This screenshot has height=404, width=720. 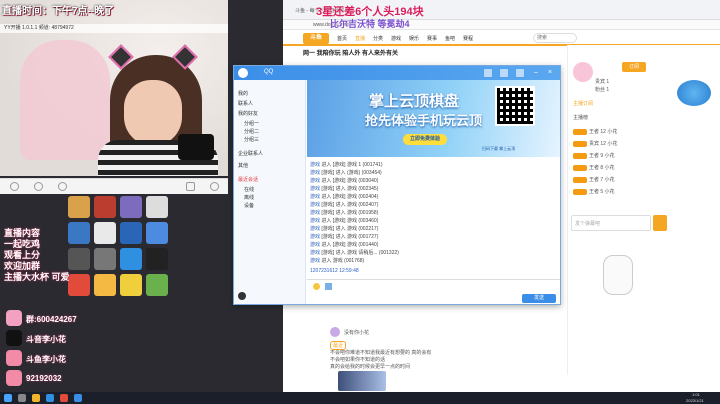 What do you see at coordinates (114, 186) in the screenshot?
I see `webcam-controls` at bounding box center [114, 186].